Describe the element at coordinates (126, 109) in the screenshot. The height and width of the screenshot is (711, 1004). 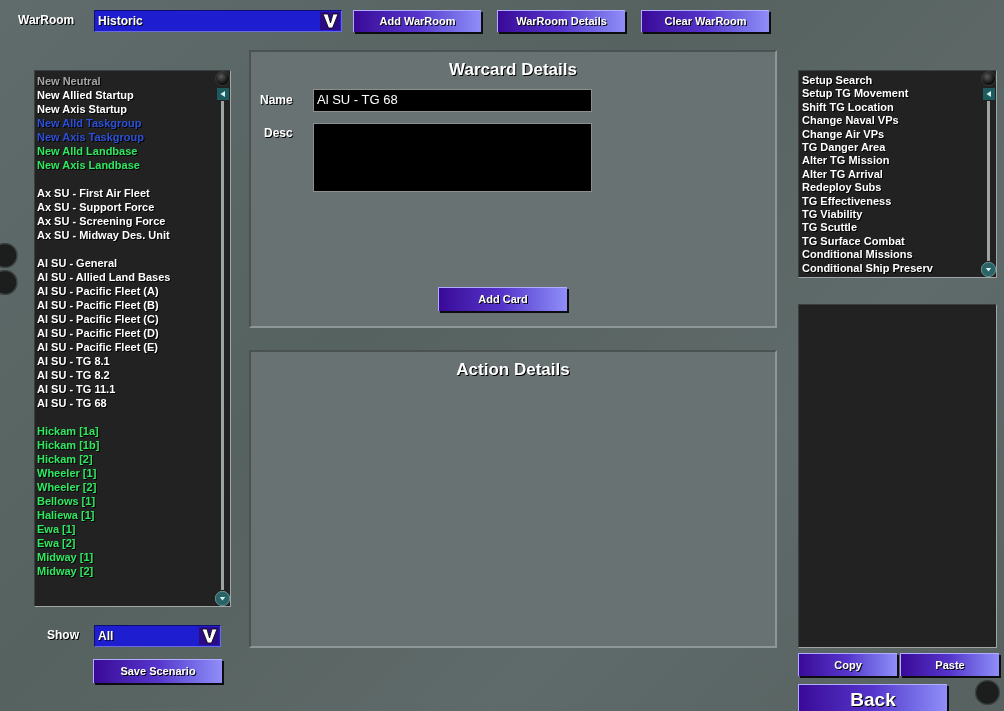
I see `list-item: New Axis Startup` at that location.